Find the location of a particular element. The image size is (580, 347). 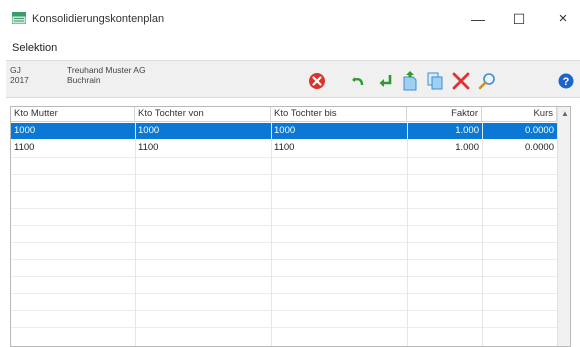

undo-button is located at coordinates (359, 81).